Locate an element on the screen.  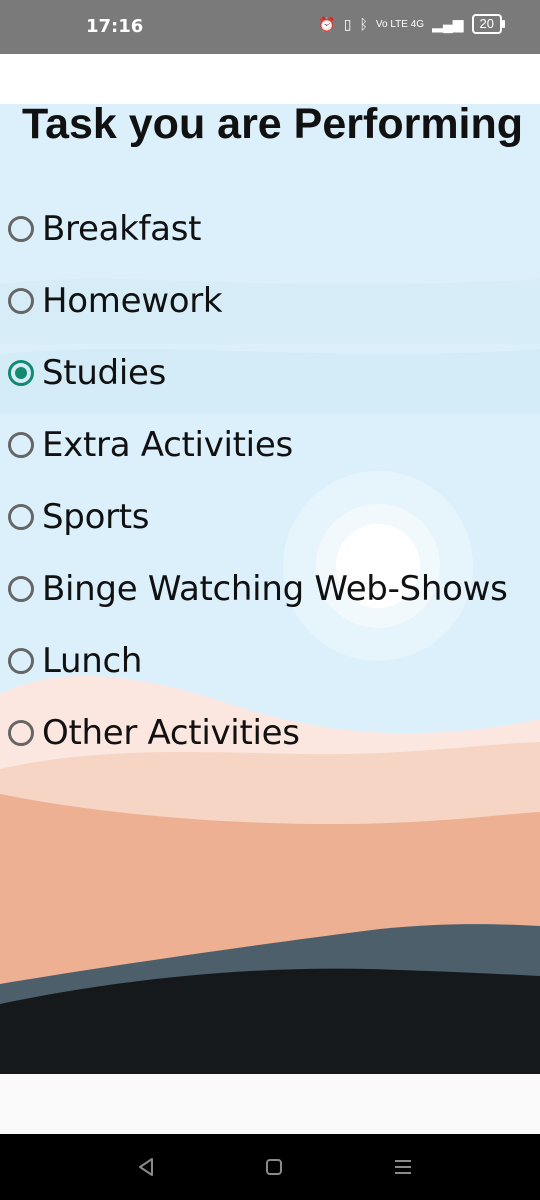
option-label: Breakfast is located at coordinates (122, 229).